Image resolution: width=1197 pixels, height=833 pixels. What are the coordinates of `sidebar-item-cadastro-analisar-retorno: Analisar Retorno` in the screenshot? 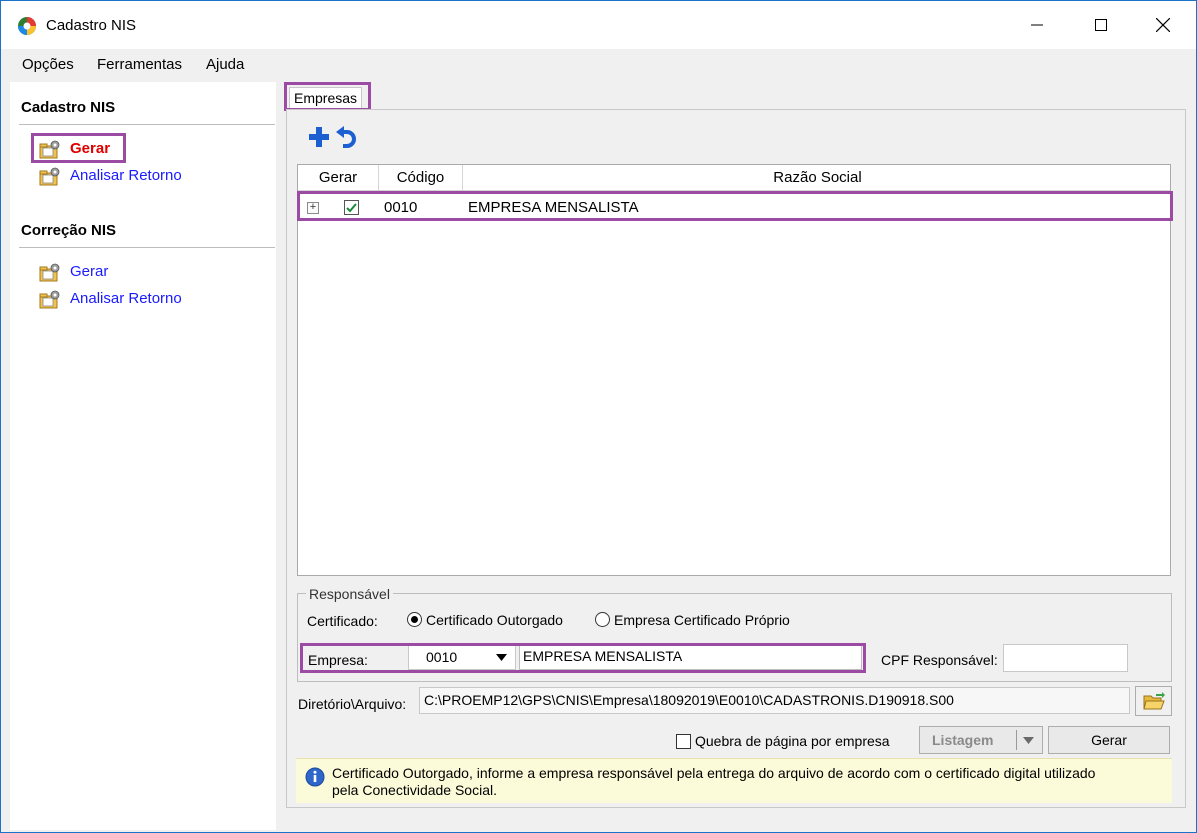 It's located at (126, 175).